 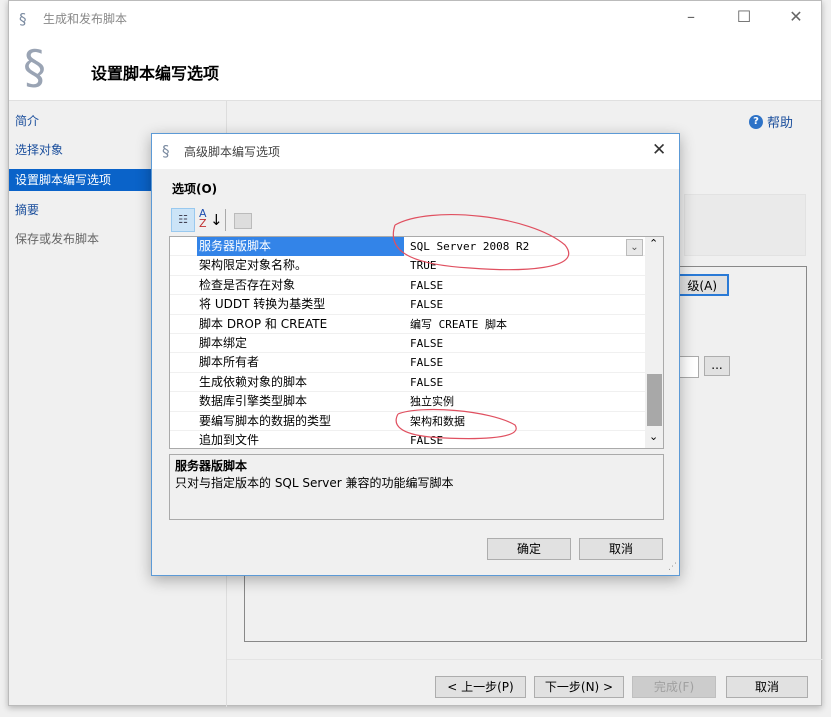 What do you see at coordinates (481, 326) in the screenshot?
I see `annotation-layer` at bounding box center [481, 326].